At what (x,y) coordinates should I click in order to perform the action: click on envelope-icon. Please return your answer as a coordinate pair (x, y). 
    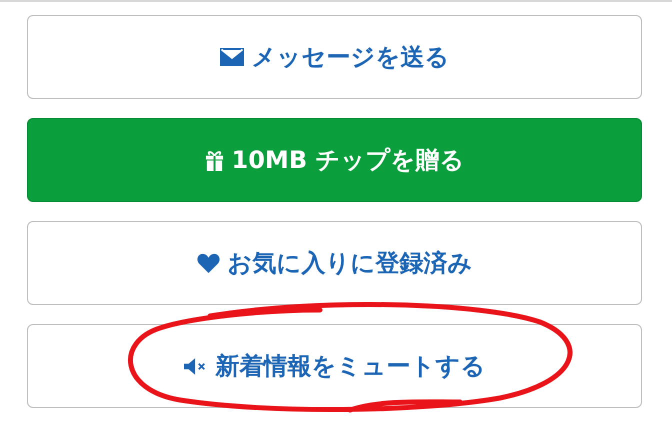
    Looking at the image, I should click on (232, 57).